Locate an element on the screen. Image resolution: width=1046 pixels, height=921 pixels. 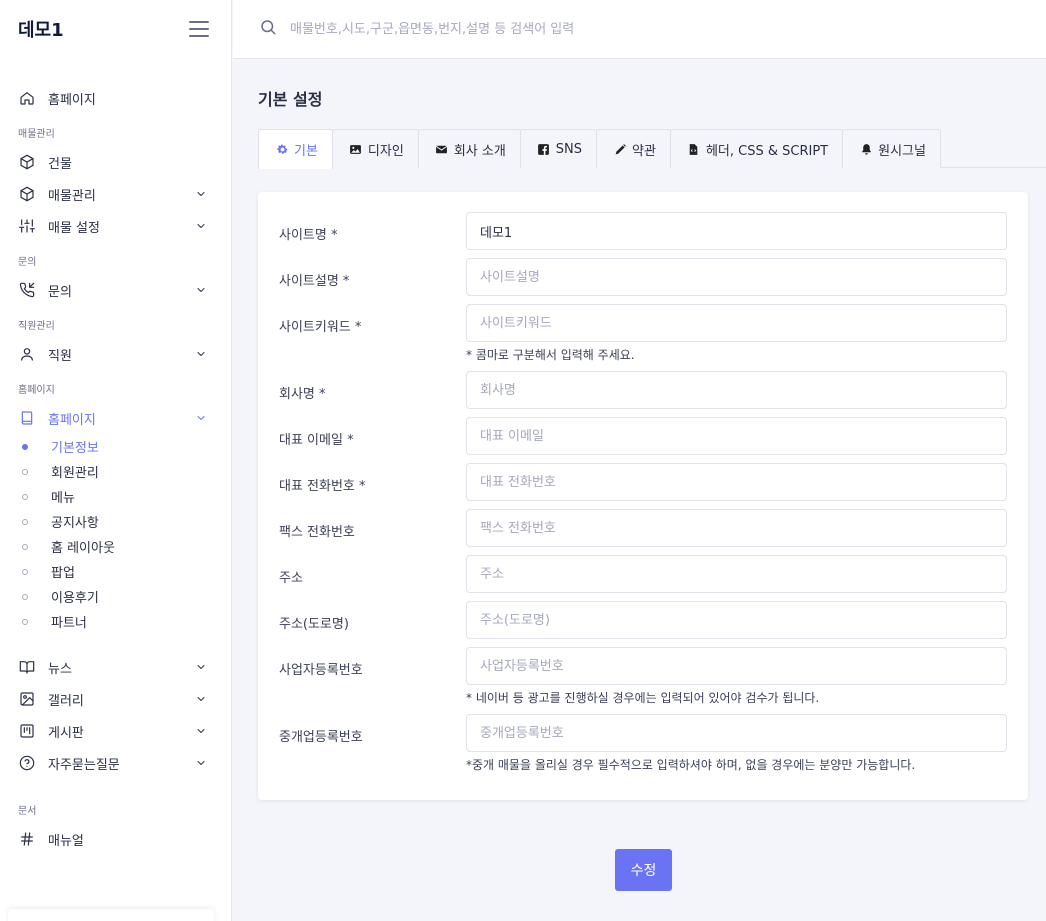
email-input is located at coordinates (736, 436).